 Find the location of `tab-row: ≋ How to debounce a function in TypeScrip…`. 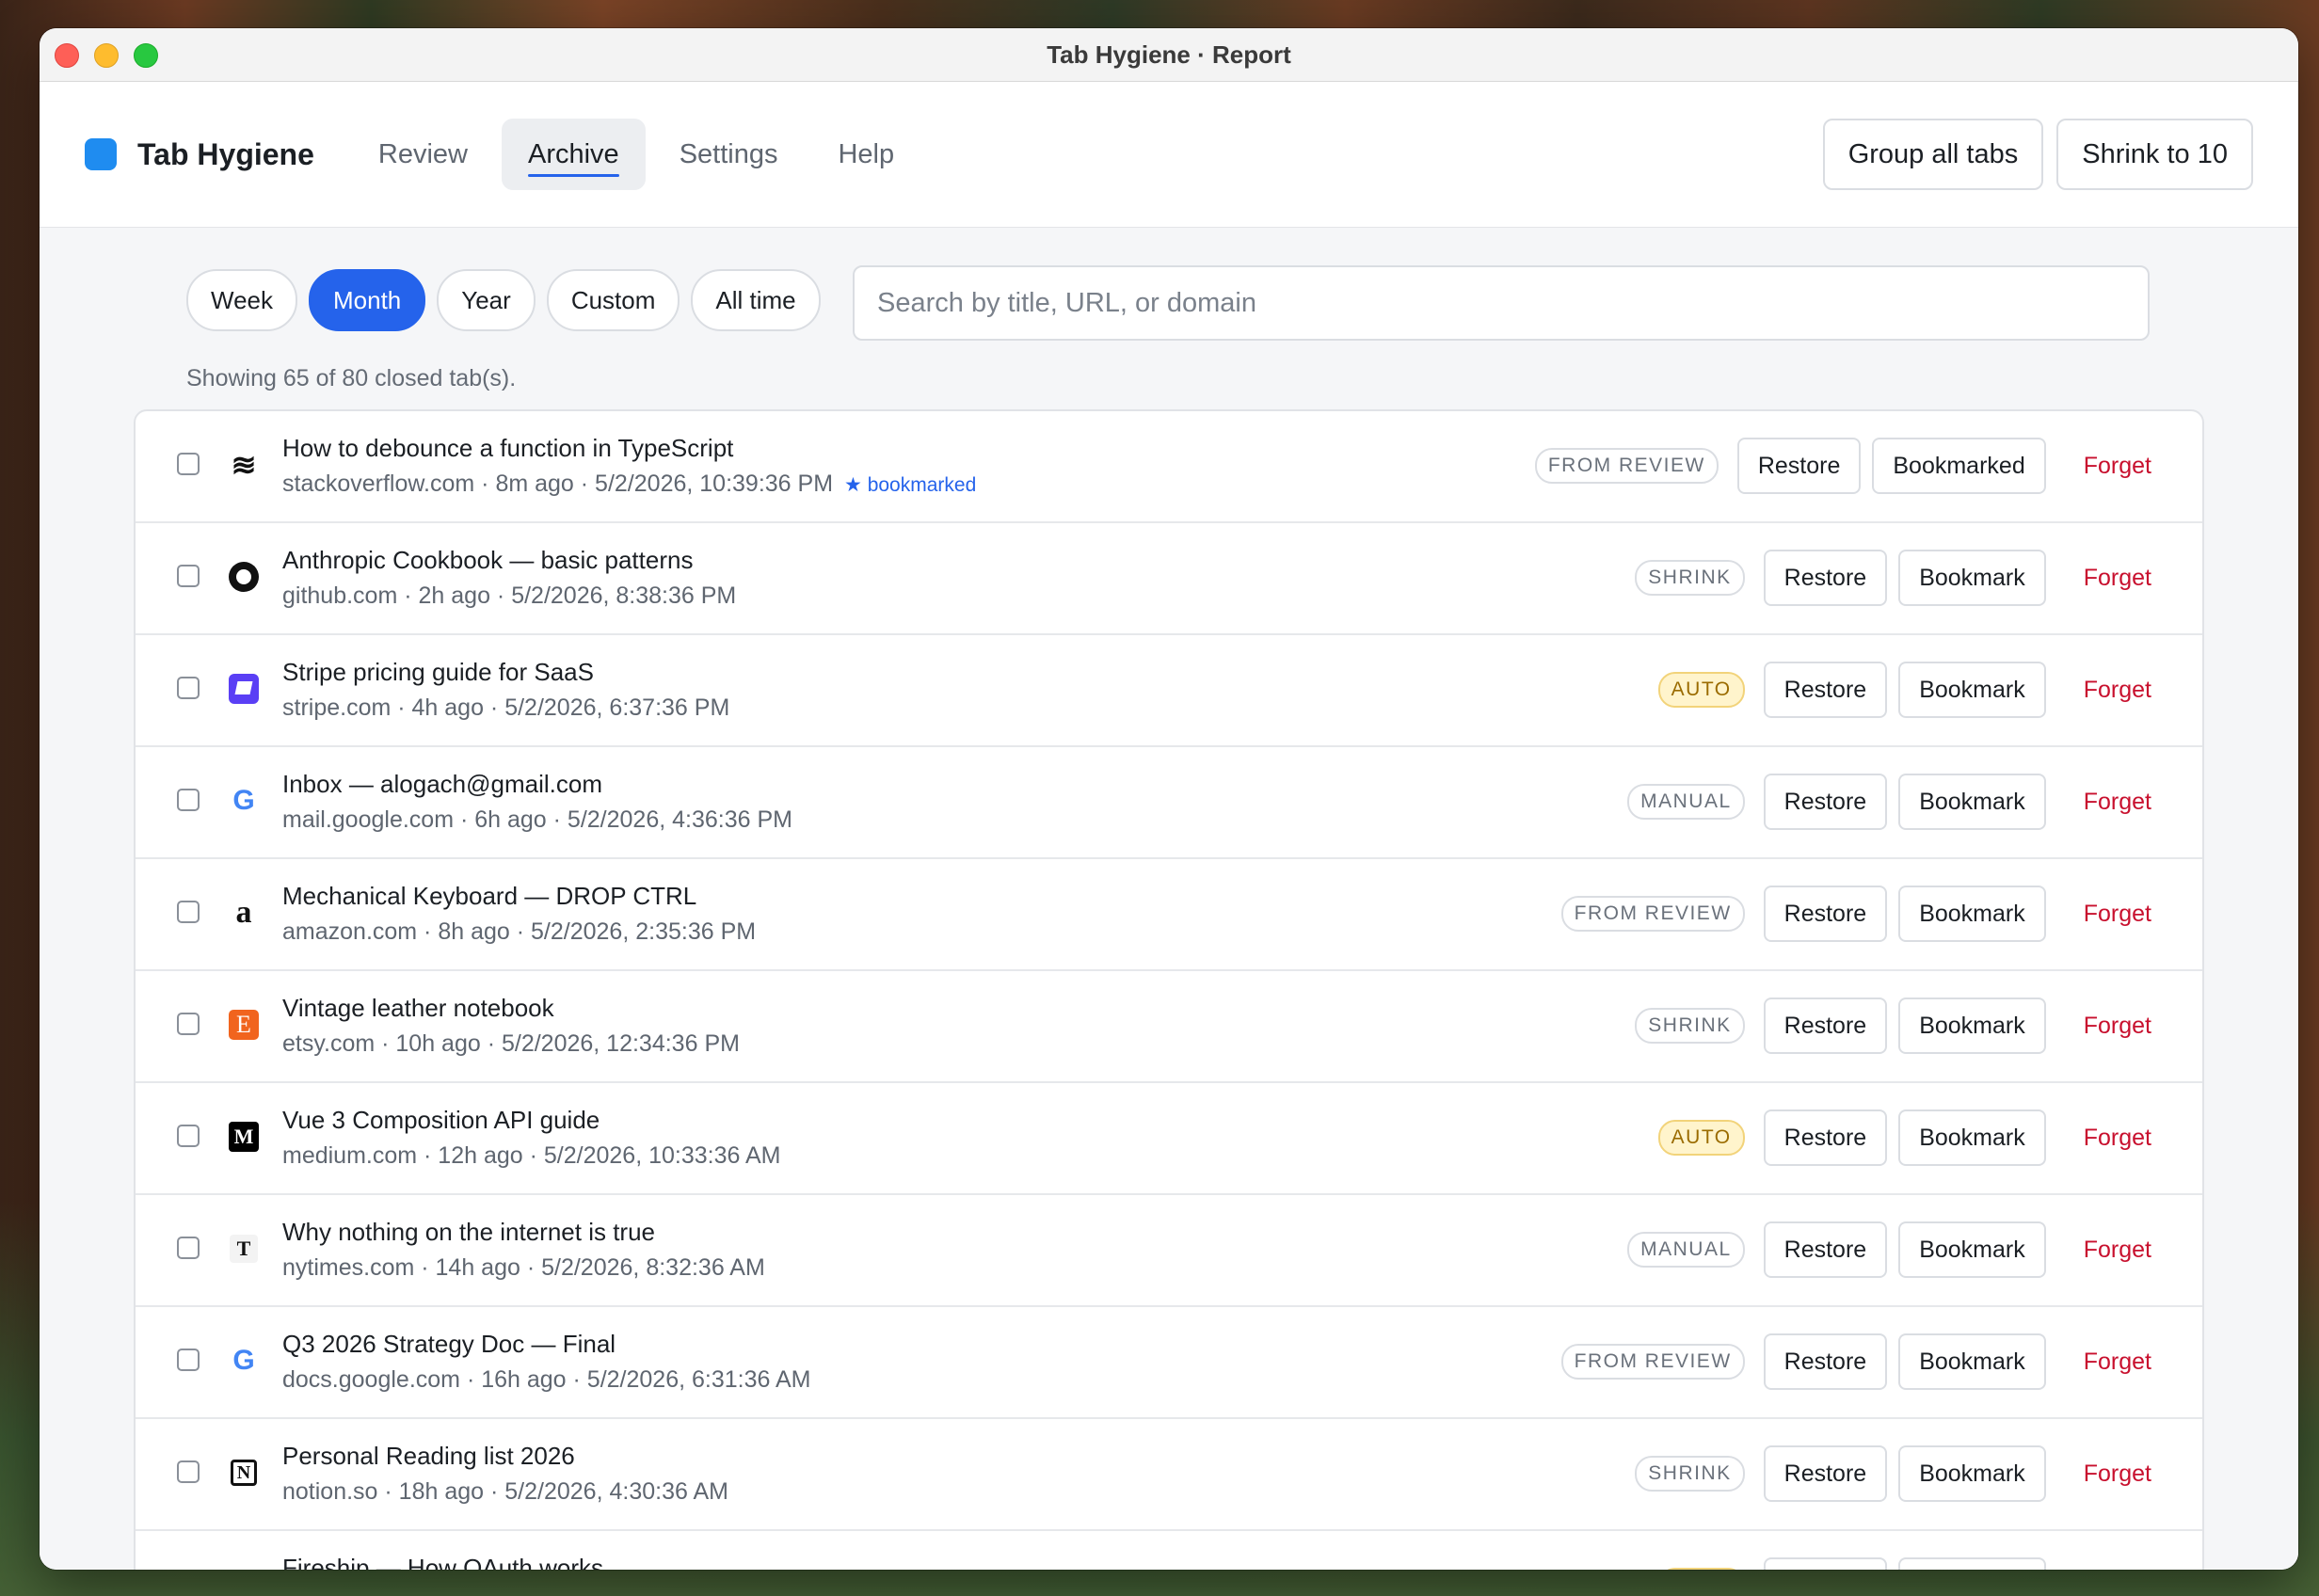

tab-row: ≋ How to debounce a function in TypeScrip… is located at coordinates (1169, 467).